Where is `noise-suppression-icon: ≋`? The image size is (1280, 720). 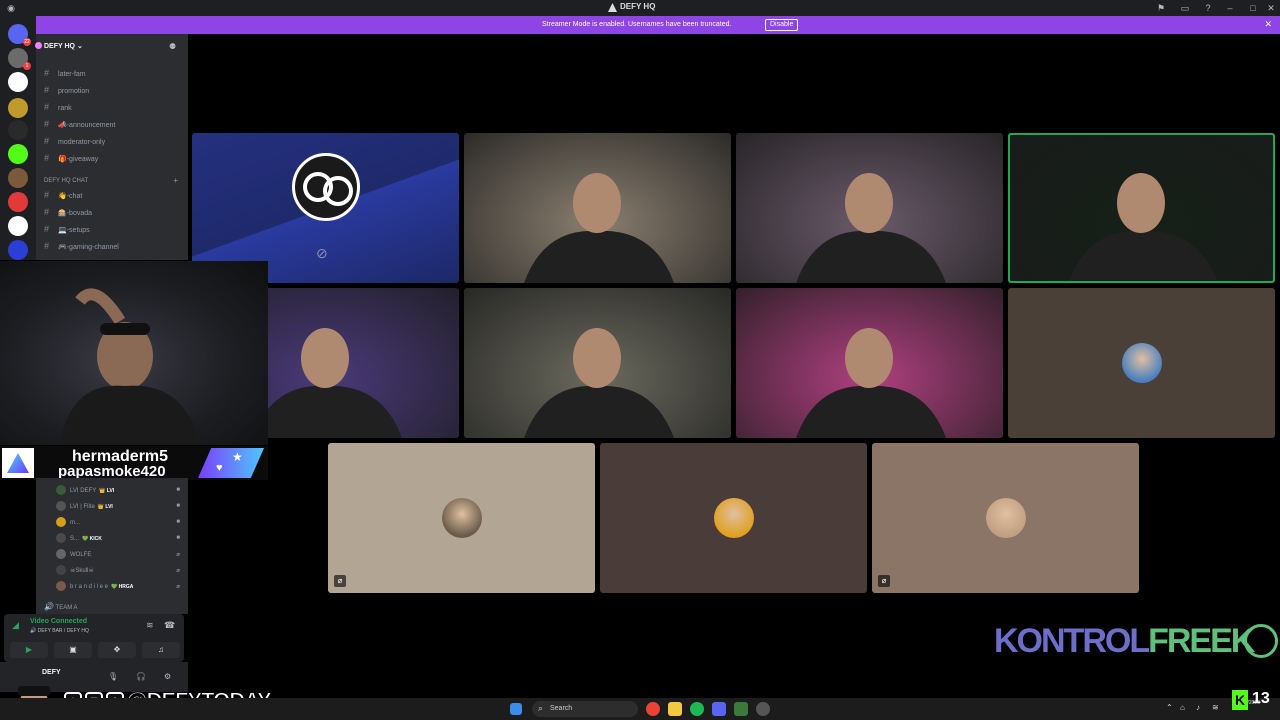 noise-suppression-icon: ≋ is located at coordinates (150, 625).